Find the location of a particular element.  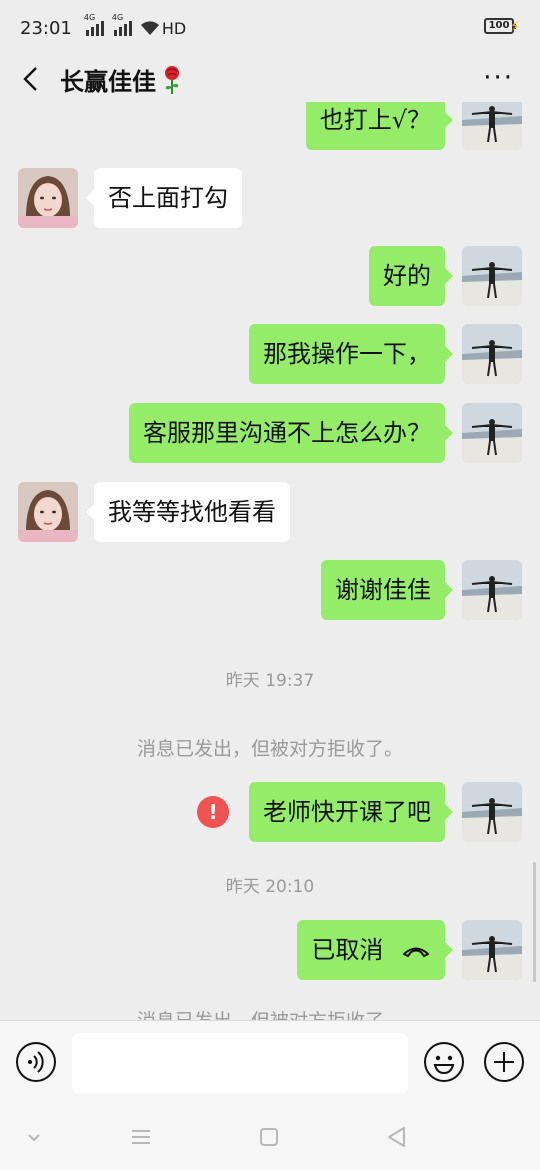

charging-icon: ⚡ is located at coordinates (515, 27).